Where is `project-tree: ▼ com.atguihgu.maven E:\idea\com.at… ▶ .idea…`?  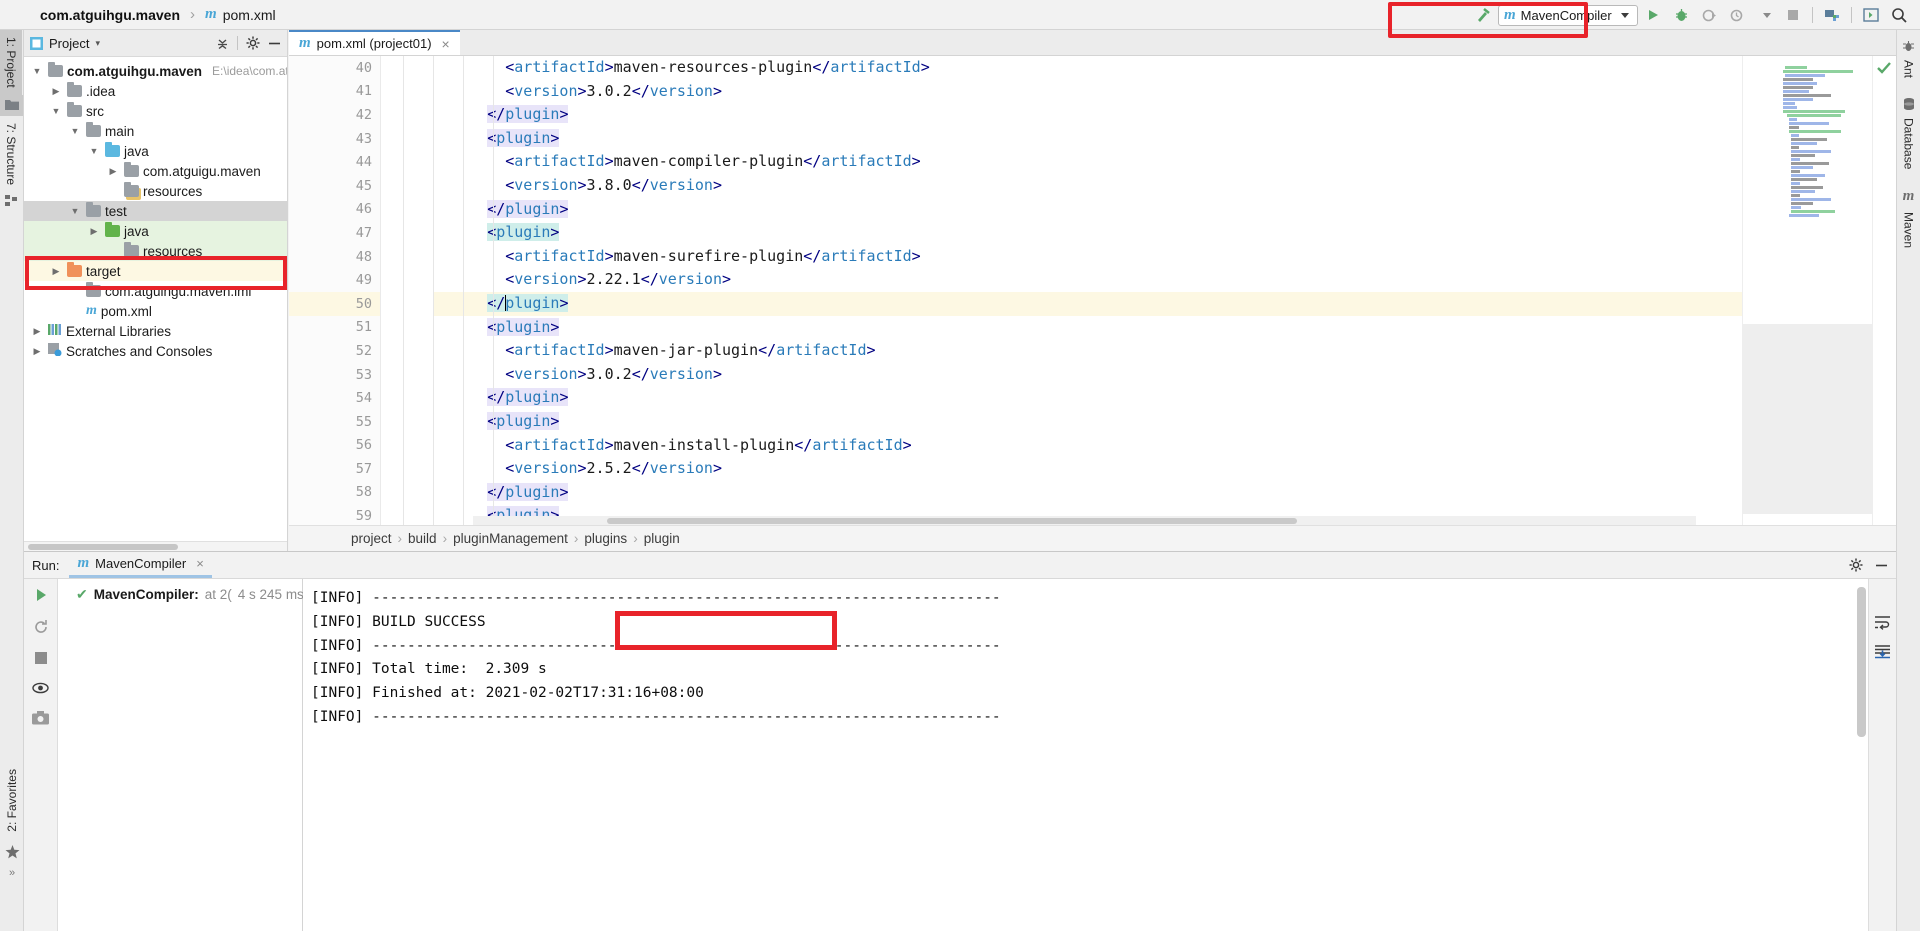 project-tree: ▼ com.atguihgu.maven E:\idea\com.at… ▶ .idea… is located at coordinates (155, 299).